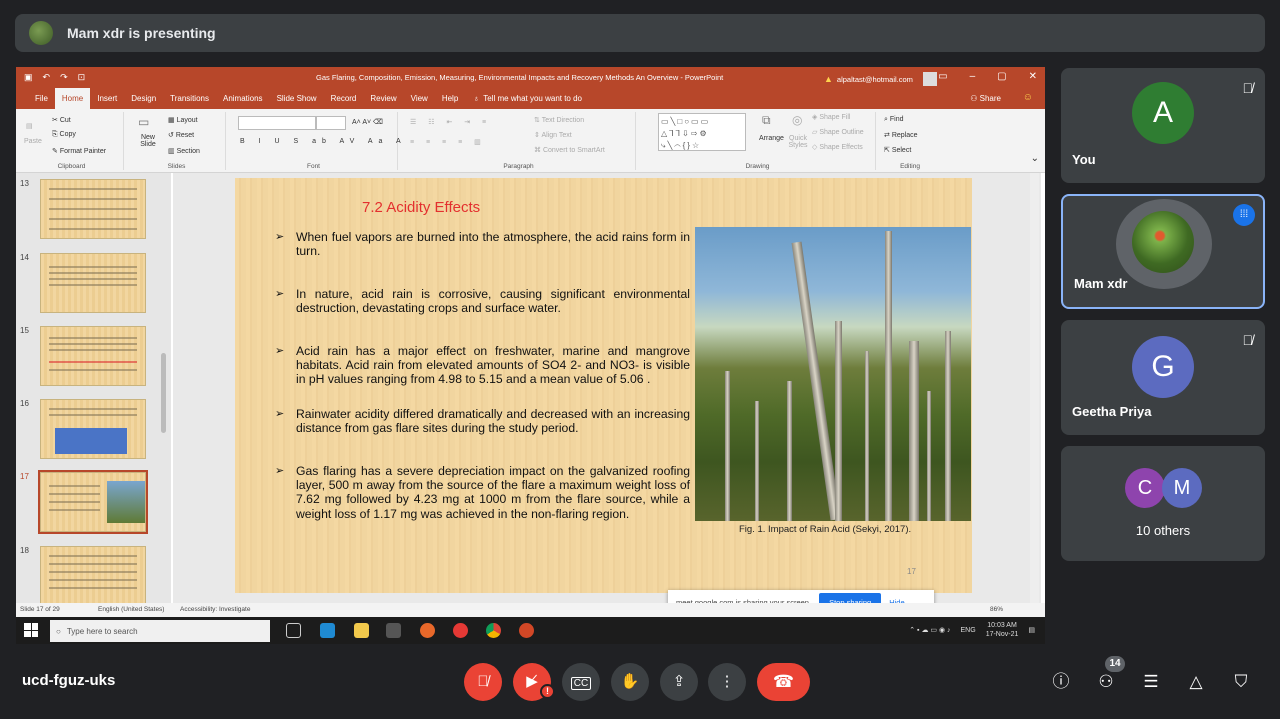 The width and height of the screenshot is (1280, 719). Describe the element at coordinates (973, 76) in the screenshot. I see `minimize-icon: –` at that location.